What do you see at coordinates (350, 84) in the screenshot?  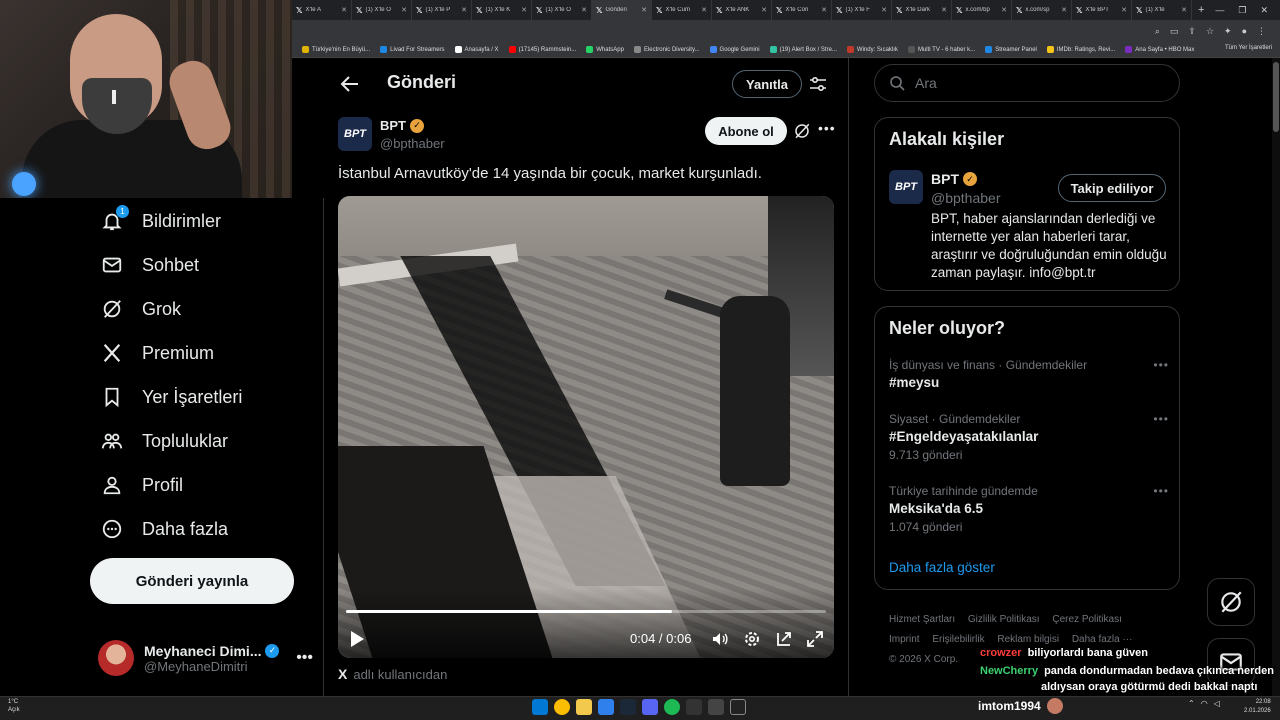 I see `back-arrow-icon` at bounding box center [350, 84].